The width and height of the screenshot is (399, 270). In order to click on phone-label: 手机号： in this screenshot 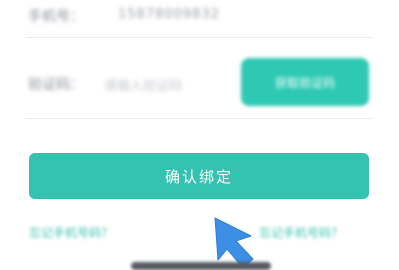, I will do `click(56, 17)`.